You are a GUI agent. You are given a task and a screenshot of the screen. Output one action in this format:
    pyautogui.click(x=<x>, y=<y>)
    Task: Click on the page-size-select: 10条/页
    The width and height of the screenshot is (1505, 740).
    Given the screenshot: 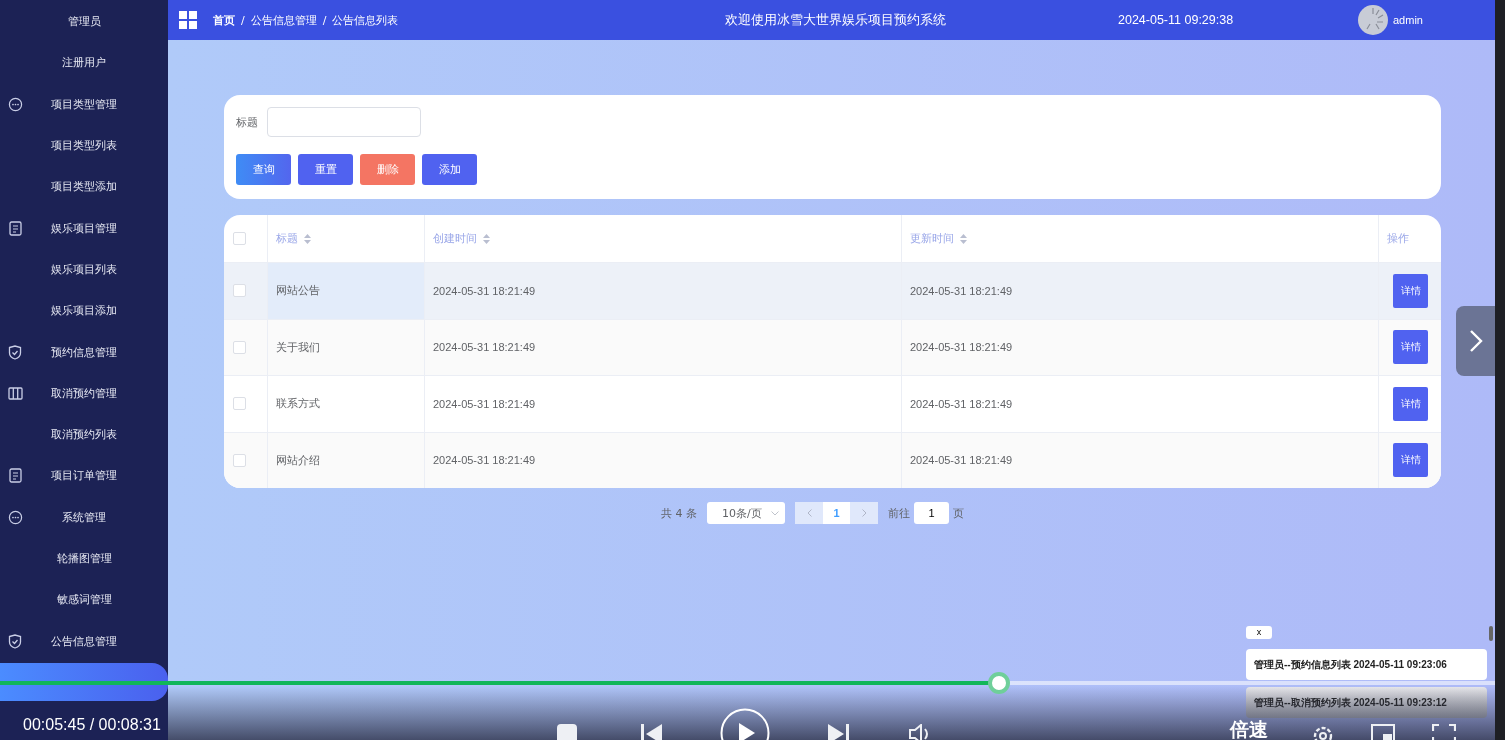 What is the action you would take?
    pyautogui.click(x=746, y=513)
    